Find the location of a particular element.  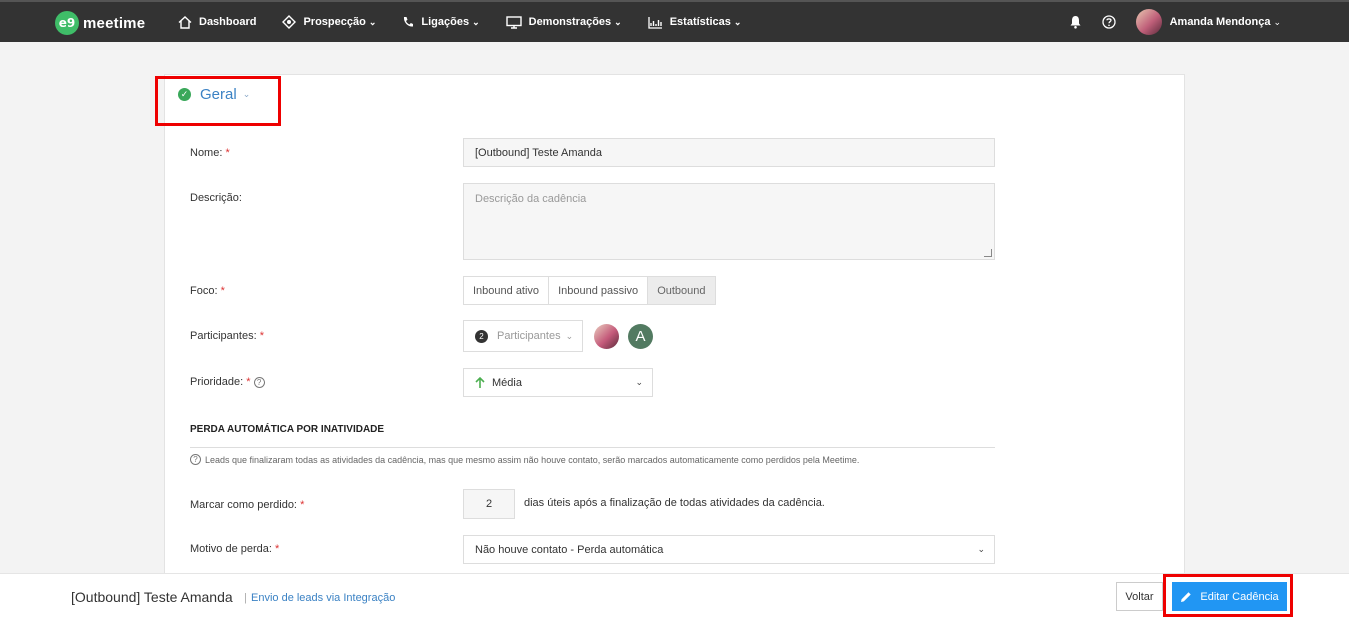

footer-integration-link: Envio de leads via Integração is located at coordinates (323, 598).